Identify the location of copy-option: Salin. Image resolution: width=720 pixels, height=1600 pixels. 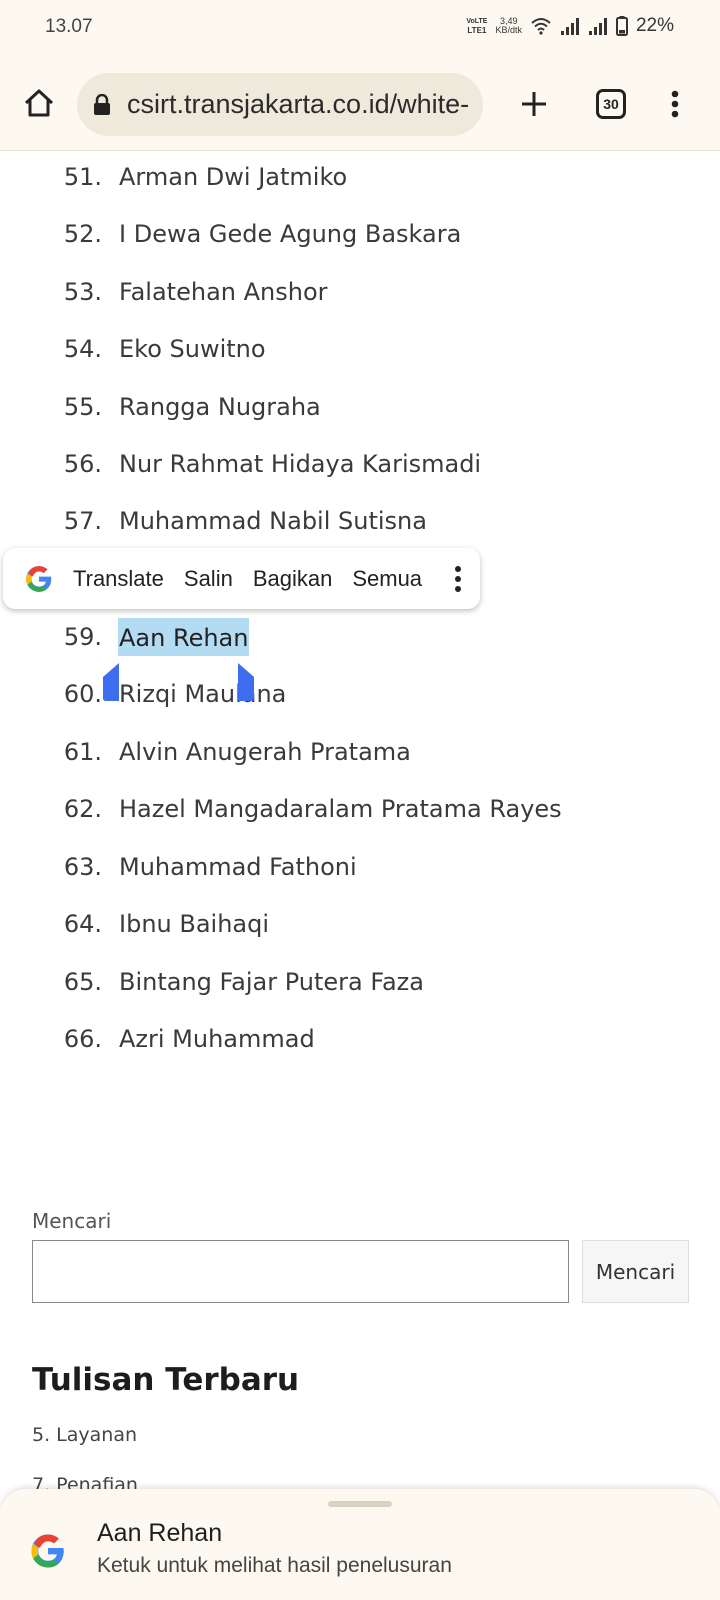
(208, 579).